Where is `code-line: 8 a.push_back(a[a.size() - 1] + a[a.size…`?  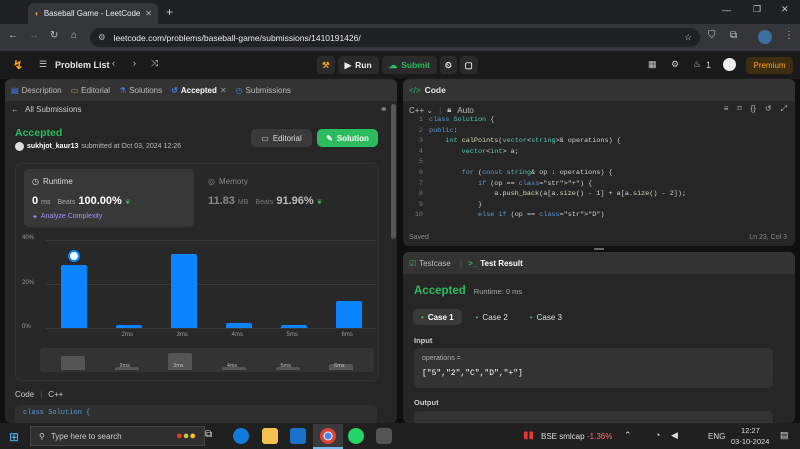 code-line: 8 a.push_back(a[a.size() - 1] + a[a.size… is located at coordinates (599, 195).